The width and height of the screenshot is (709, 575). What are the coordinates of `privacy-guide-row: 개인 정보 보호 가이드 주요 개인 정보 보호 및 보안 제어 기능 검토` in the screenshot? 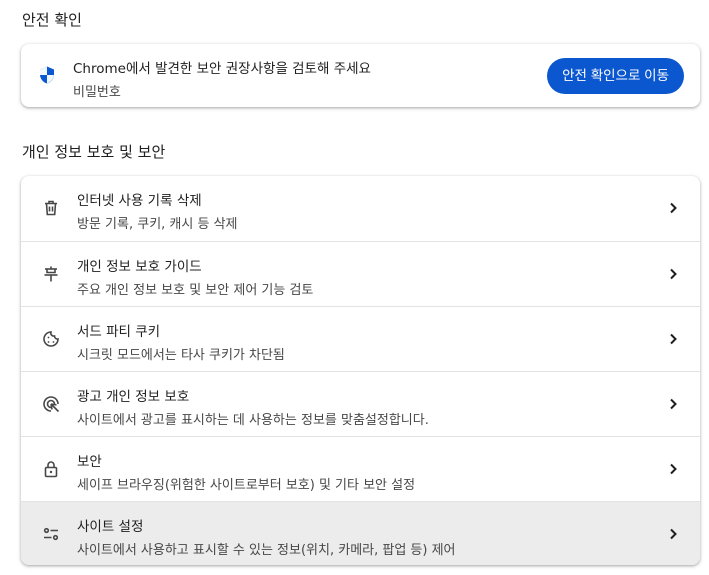 It's located at (360, 273).